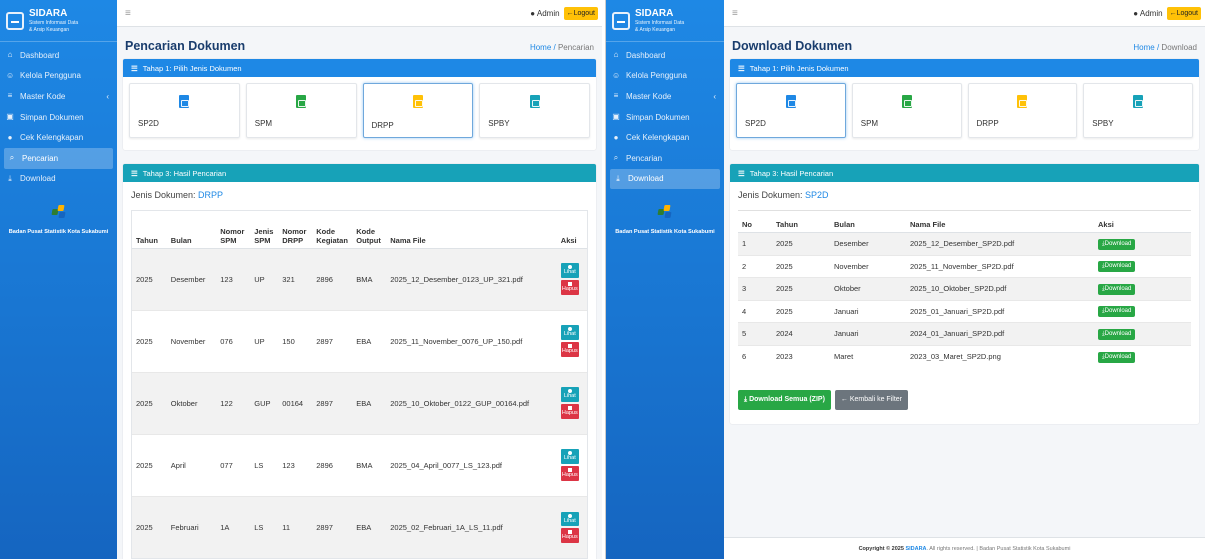 This screenshot has height=559, width=1205. What do you see at coordinates (755, 356) in the screenshot?
I see `table-cell: 6` at bounding box center [755, 356].